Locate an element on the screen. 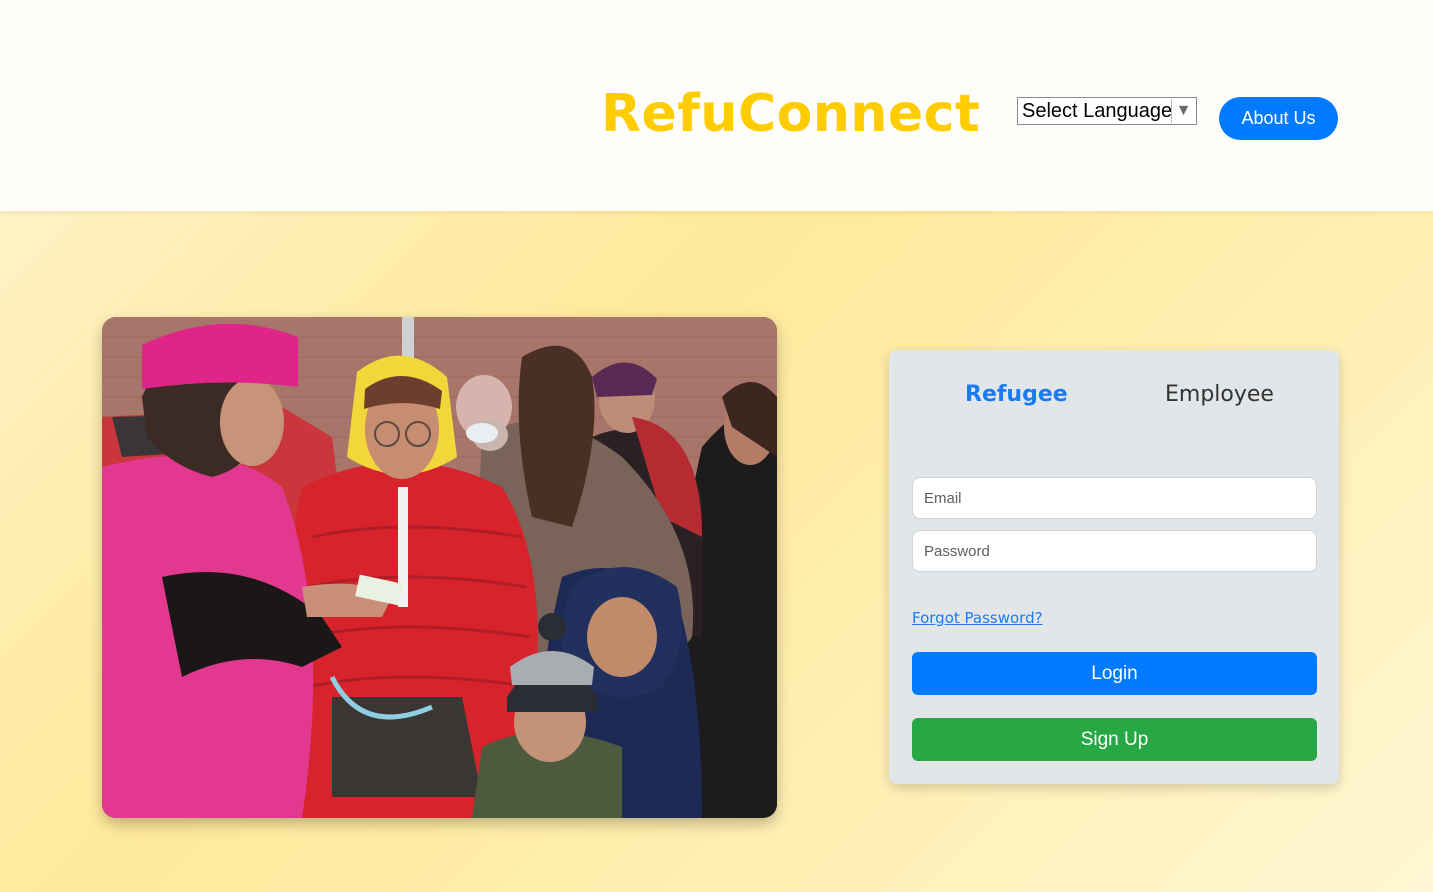 This screenshot has width=1433, height=892. email-field is located at coordinates (1114, 498).